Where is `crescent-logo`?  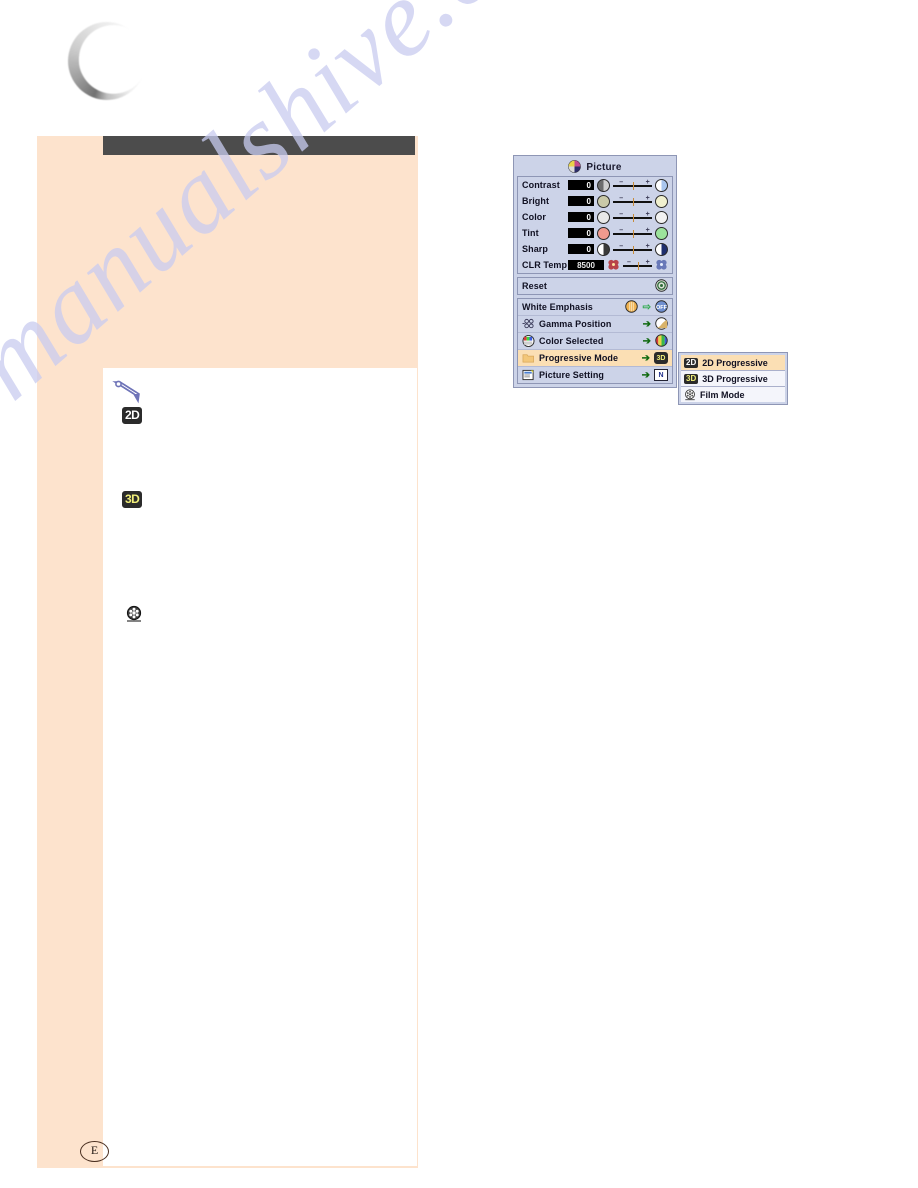
crescent-logo is located at coordinates (107, 61).